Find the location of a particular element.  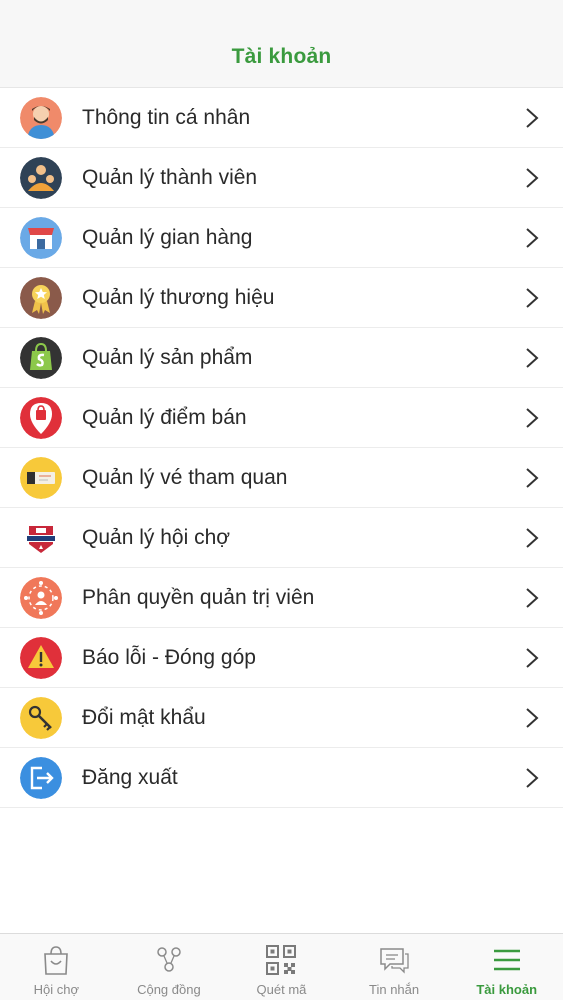

menu-item-products: Quản lý sản phẩm is located at coordinates (281, 358).